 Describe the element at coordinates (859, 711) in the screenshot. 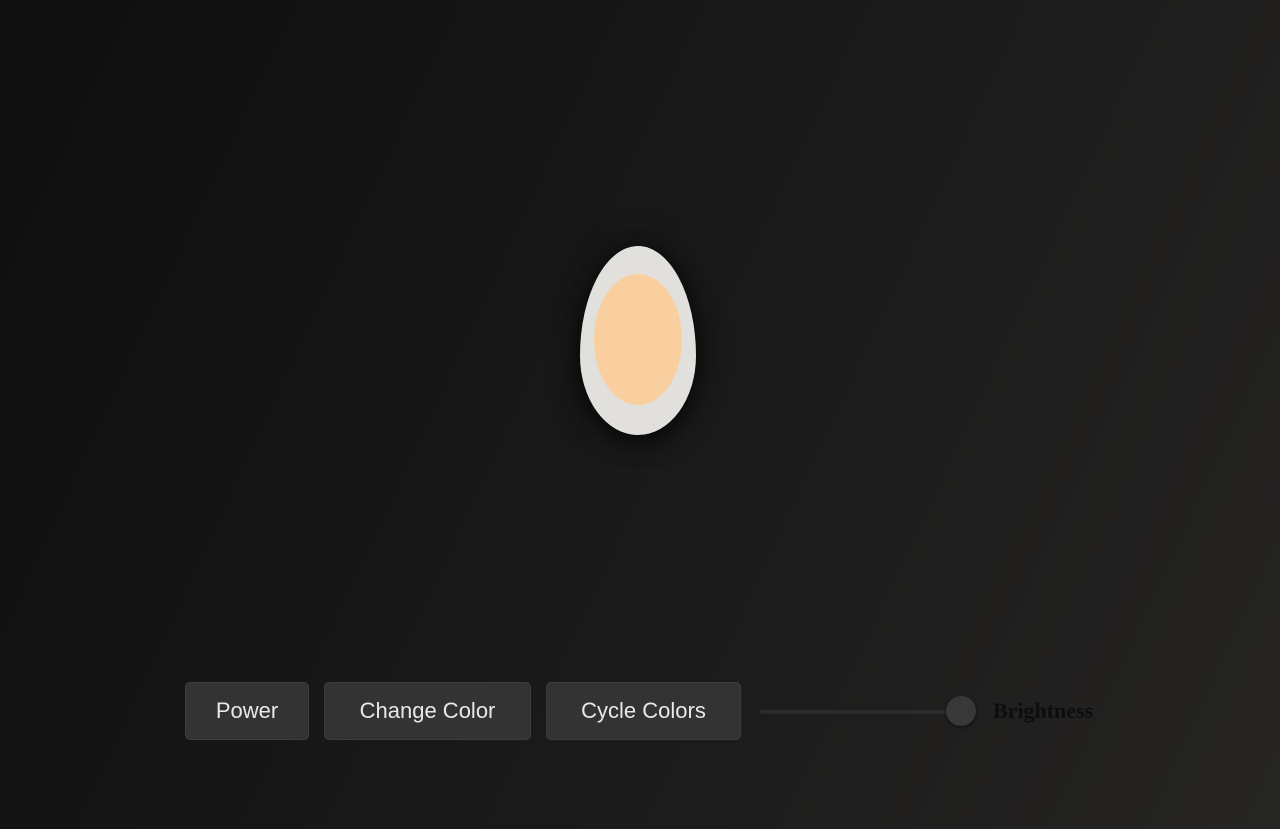

I see `brightness-slider-track` at that location.